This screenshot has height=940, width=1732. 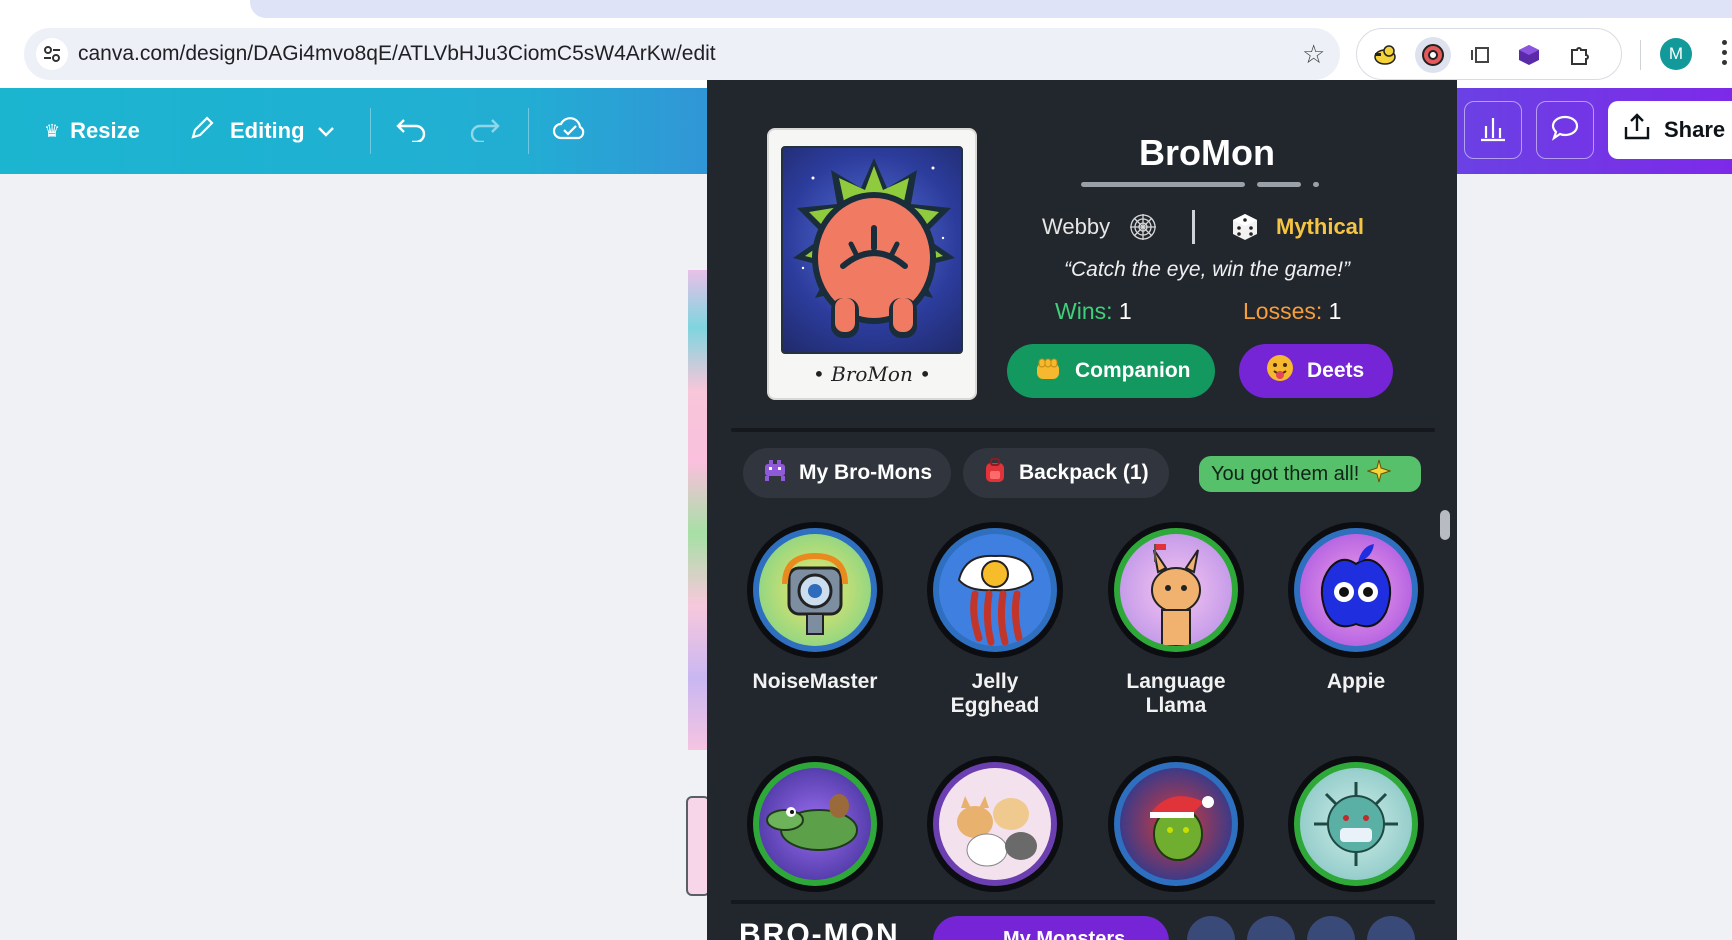 I want to click on deets-button: Deets, so click(x=1316, y=371).